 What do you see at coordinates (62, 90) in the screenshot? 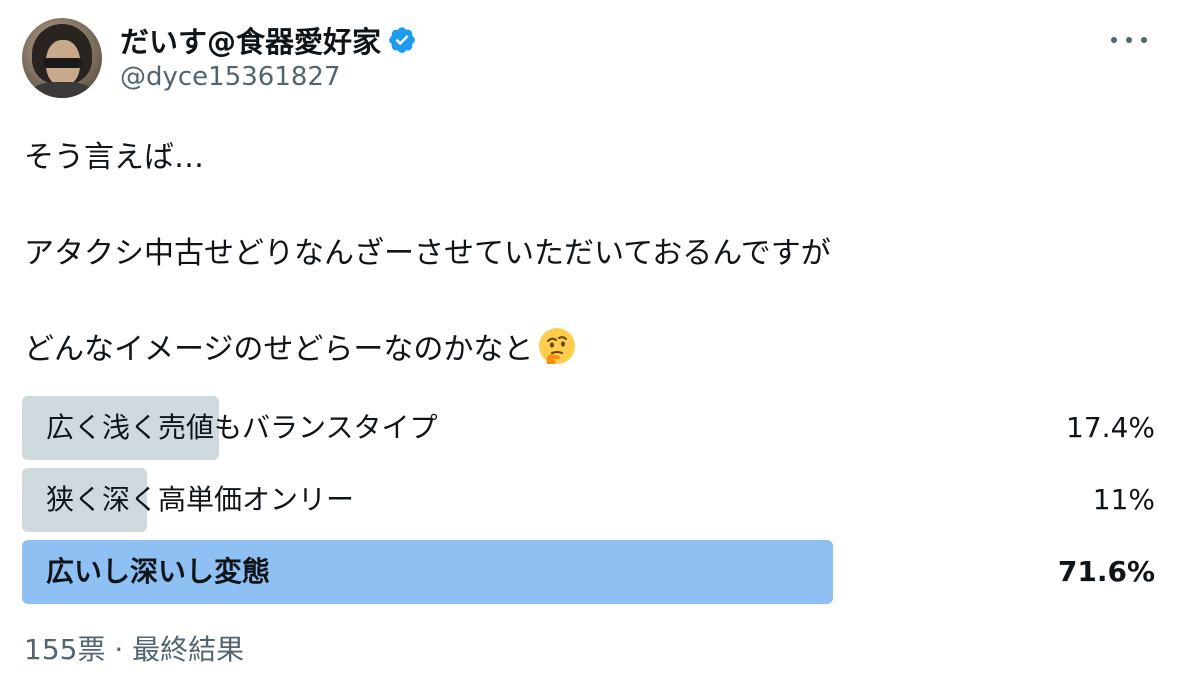
I see `avatar-shirt` at bounding box center [62, 90].